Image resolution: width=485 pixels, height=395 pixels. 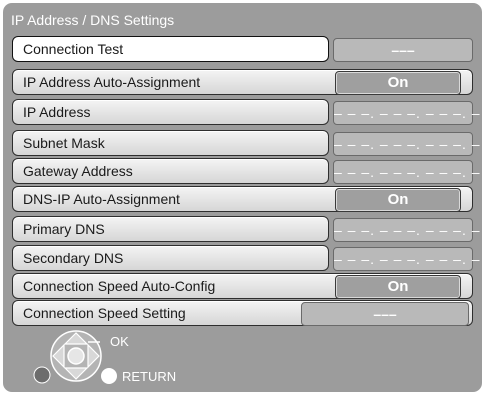 What do you see at coordinates (409, 259) in the screenshot?
I see `secondary-dns-value: – – –. – – –. – – –. – – –` at bounding box center [409, 259].